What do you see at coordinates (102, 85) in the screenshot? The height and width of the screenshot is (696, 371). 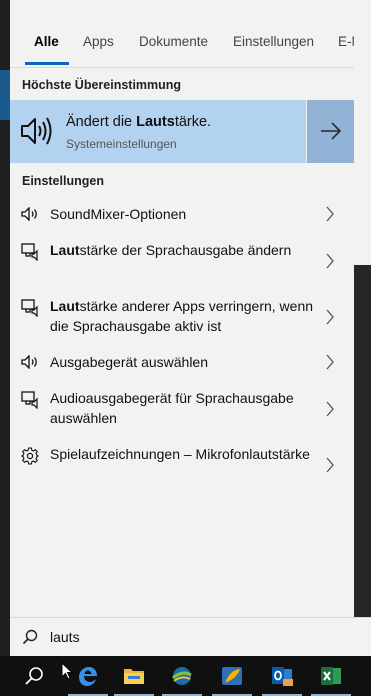 I see `best-match-heading: Höchste Übereinstimmung` at bounding box center [102, 85].